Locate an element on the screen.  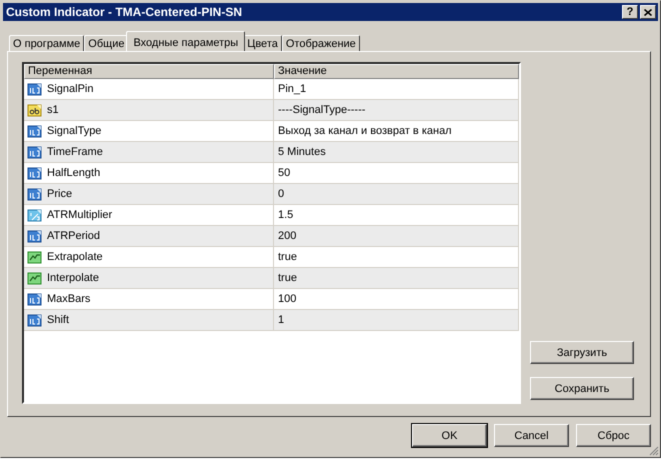
tab: Отображение is located at coordinates (321, 43).